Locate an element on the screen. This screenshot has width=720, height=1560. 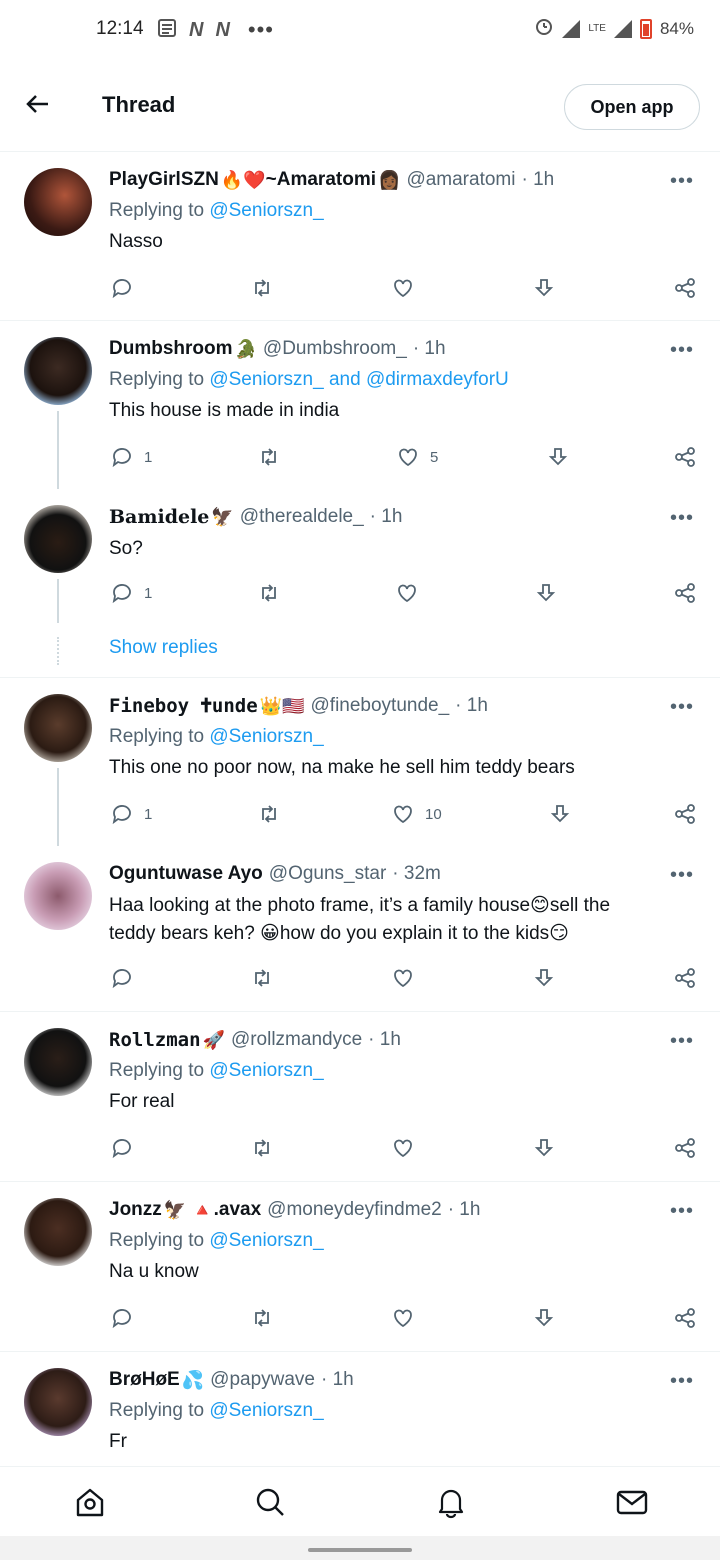
handle: @Dumbshroom_ is located at coordinates (335, 349).